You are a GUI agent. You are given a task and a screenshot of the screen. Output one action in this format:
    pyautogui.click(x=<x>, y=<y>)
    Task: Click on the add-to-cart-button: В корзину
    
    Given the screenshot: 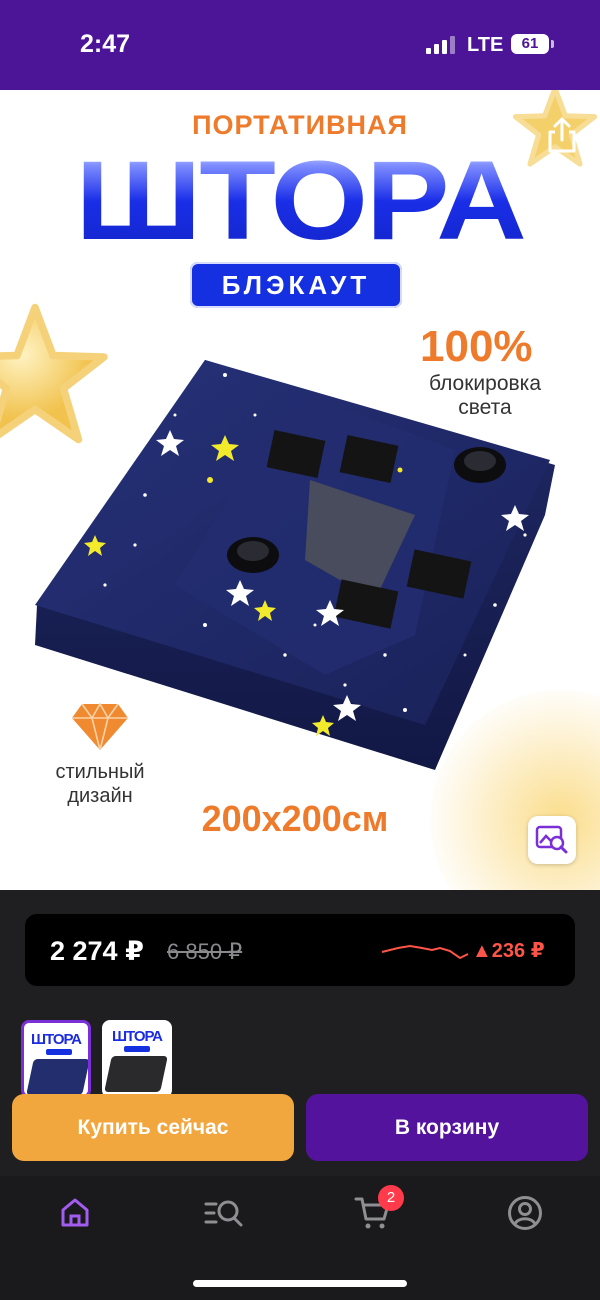 What is the action you would take?
    pyautogui.click(x=447, y=1127)
    